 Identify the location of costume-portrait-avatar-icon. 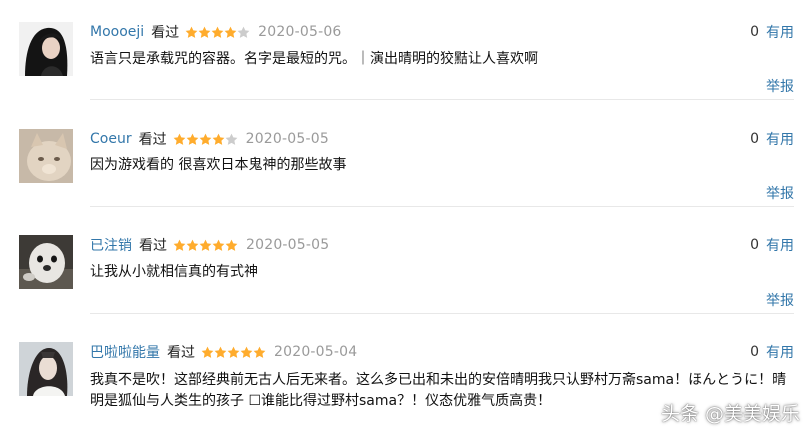
(46, 369).